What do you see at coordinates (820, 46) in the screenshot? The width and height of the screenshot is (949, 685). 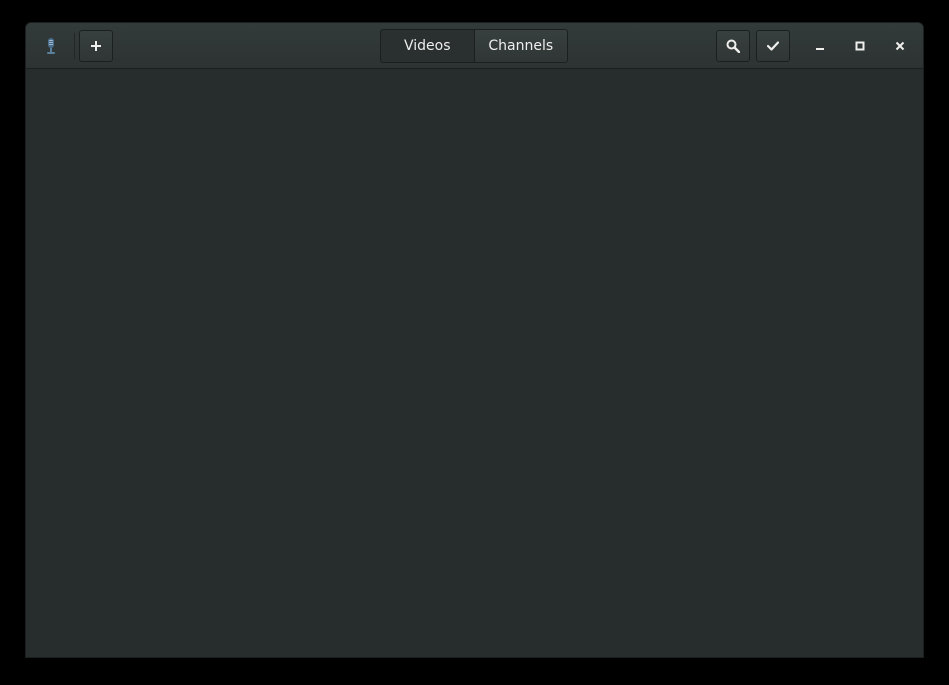 I see `minimize-button` at bounding box center [820, 46].